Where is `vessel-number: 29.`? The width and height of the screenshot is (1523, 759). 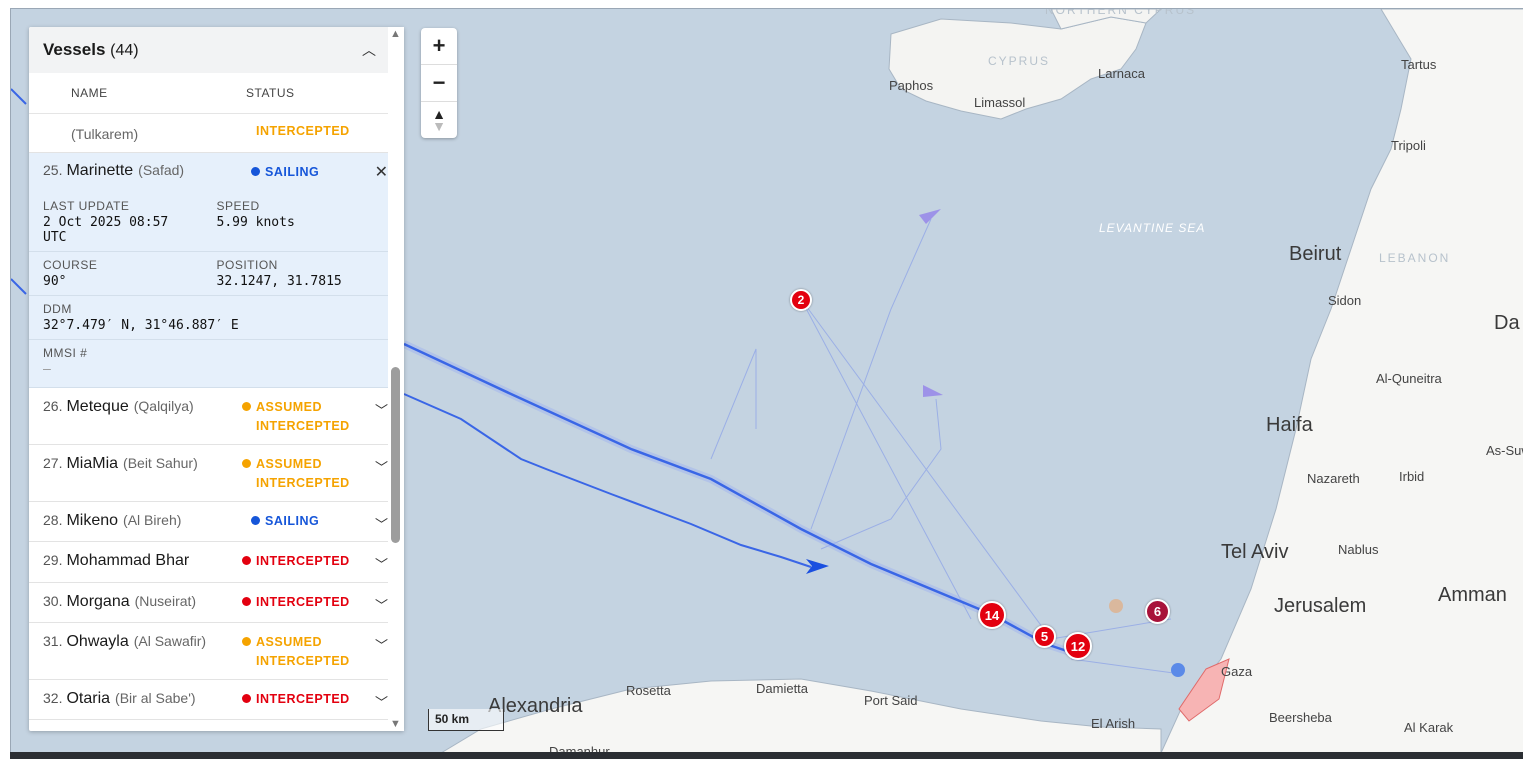
vessel-number: 29. is located at coordinates (53, 560).